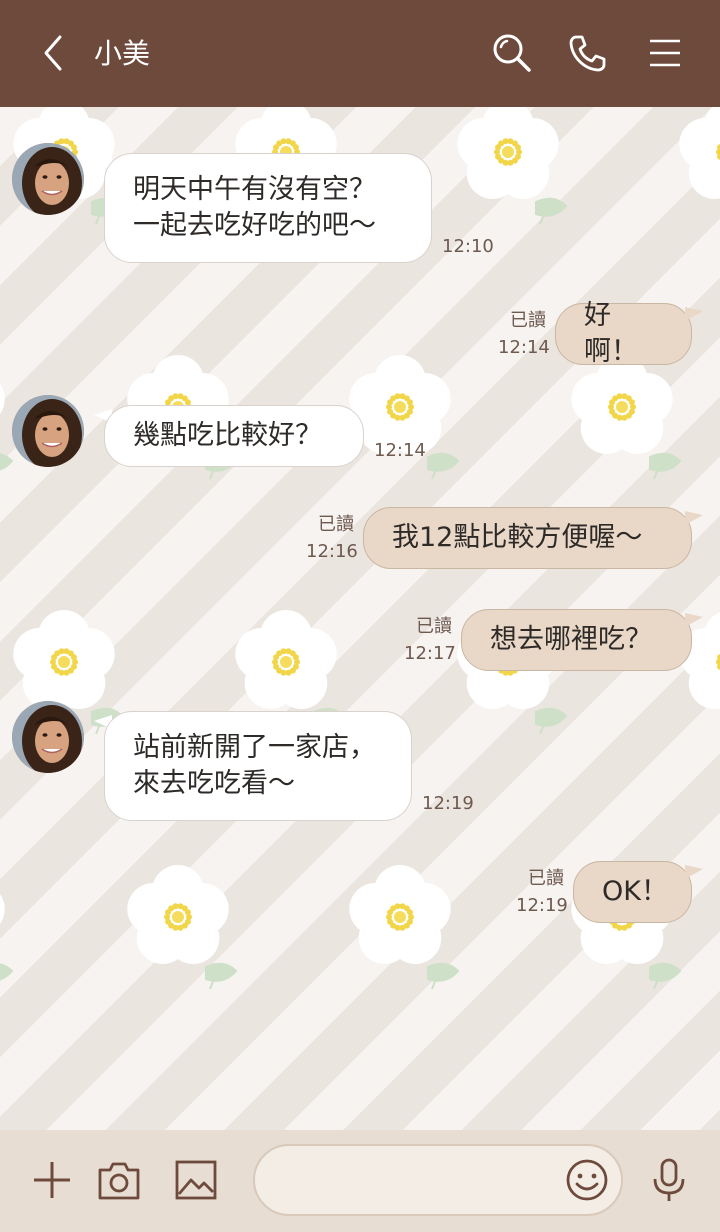 This screenshot has height=1232, width=720. What do you see at coordinates (119, 1180) in the screenshot?
I see `camera-icon` at bounding box center [119, 1180].